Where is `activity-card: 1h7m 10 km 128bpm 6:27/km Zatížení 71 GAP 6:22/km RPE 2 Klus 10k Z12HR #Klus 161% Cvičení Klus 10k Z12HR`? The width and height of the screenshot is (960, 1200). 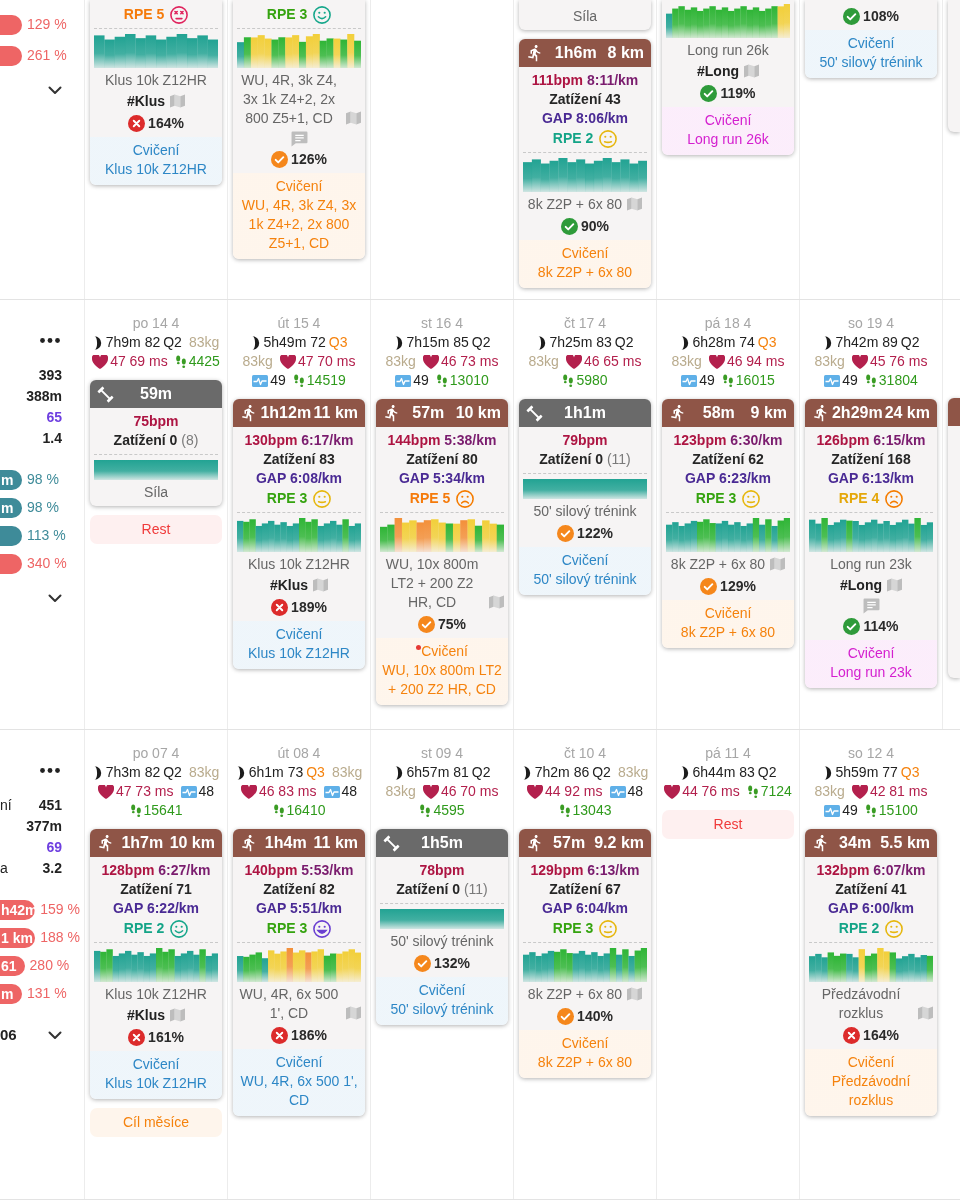
activity-card: 1h7m 10 km 128bpm 6:27/km Zatížení 71 GAP 6:22/km RPE 2 Klus 10k Z12HR #Klus 161% Cvičení Klus 10k Z12HR is located at coordinates (156, 964).